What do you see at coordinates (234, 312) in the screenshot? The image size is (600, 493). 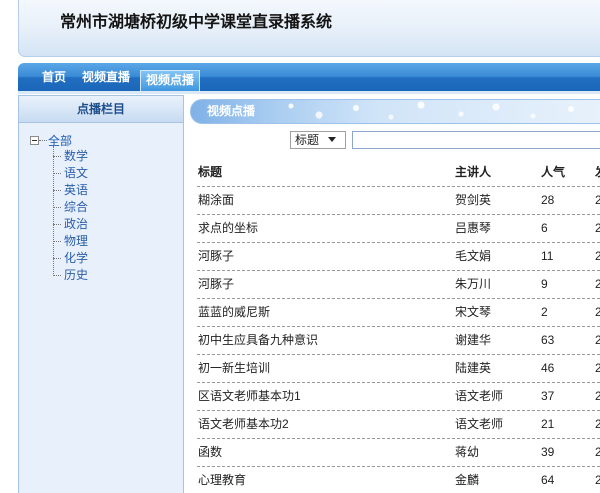 I see `cell-title: 蓝蓝的威尼斯` at bounding box center [234, 312].